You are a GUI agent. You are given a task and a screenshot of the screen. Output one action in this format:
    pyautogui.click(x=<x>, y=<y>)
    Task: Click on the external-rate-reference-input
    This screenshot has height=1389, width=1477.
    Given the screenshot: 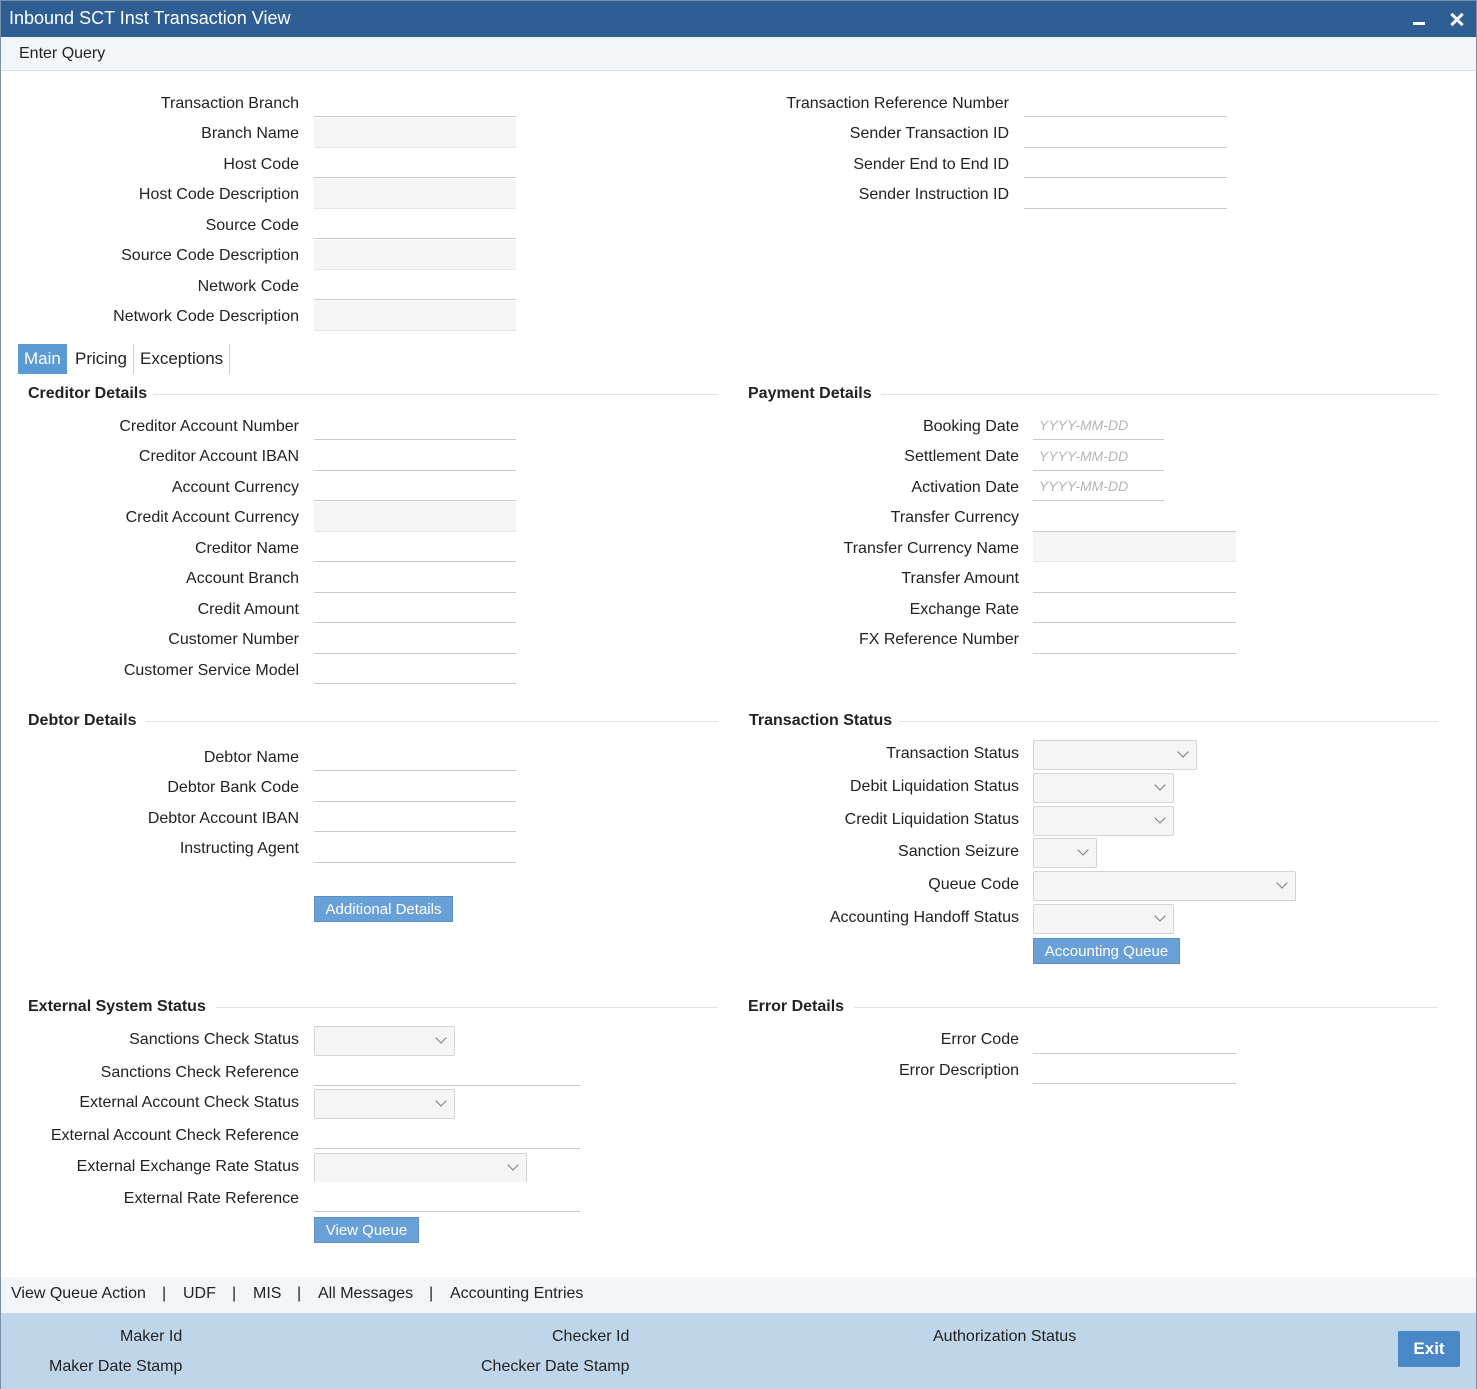 What is the action you would take?
    pyautogui.click(x=447, y=1197)
    